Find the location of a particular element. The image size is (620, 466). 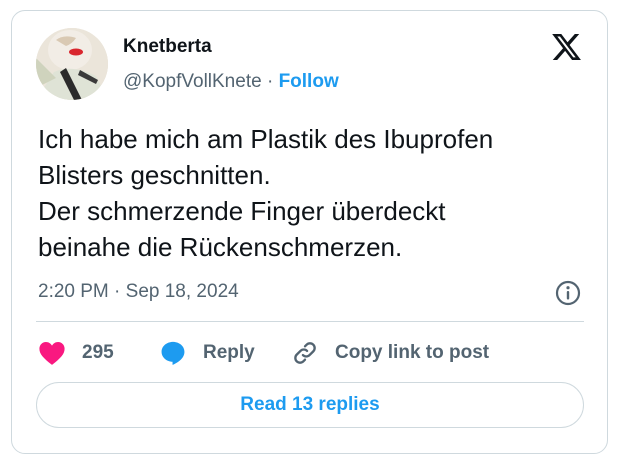

info-icon is located at coordinates (568, 293).